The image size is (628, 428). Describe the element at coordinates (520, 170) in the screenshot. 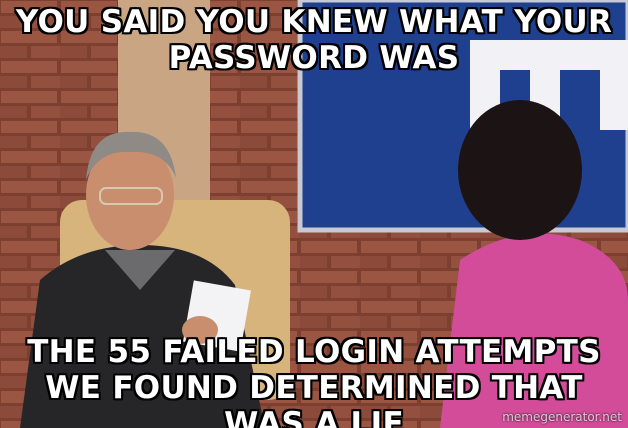

I see `guest-head` at that location.